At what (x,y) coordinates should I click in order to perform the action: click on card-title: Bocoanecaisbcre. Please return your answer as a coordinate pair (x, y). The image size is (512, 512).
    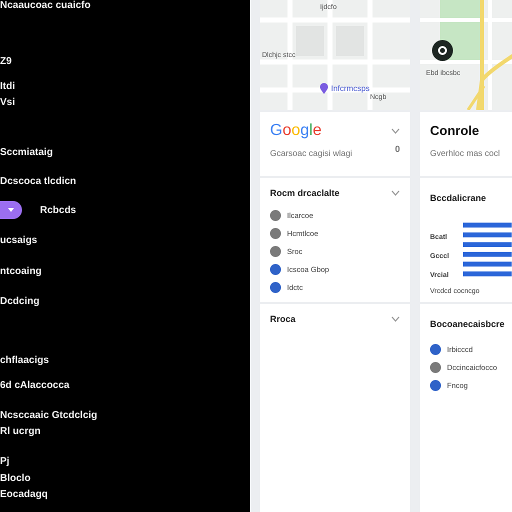
    Looking at the image, I should click on (467, 324).